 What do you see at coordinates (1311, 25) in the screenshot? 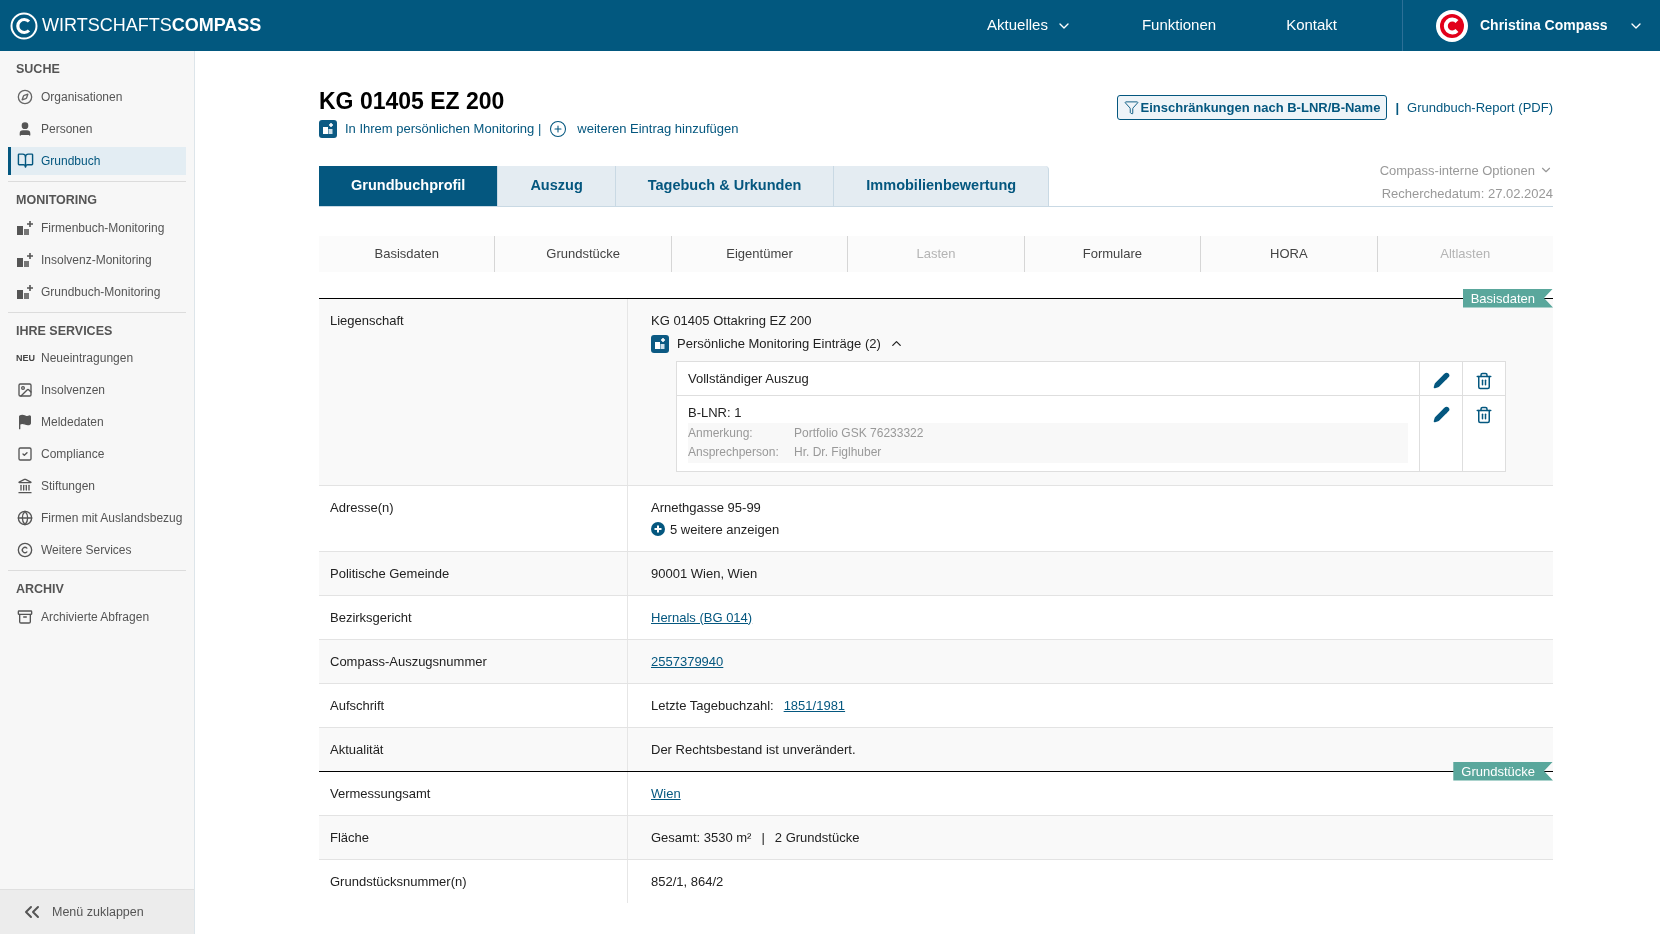
I see `nav-link: Kontakt` at bounding box center [1311, 25].